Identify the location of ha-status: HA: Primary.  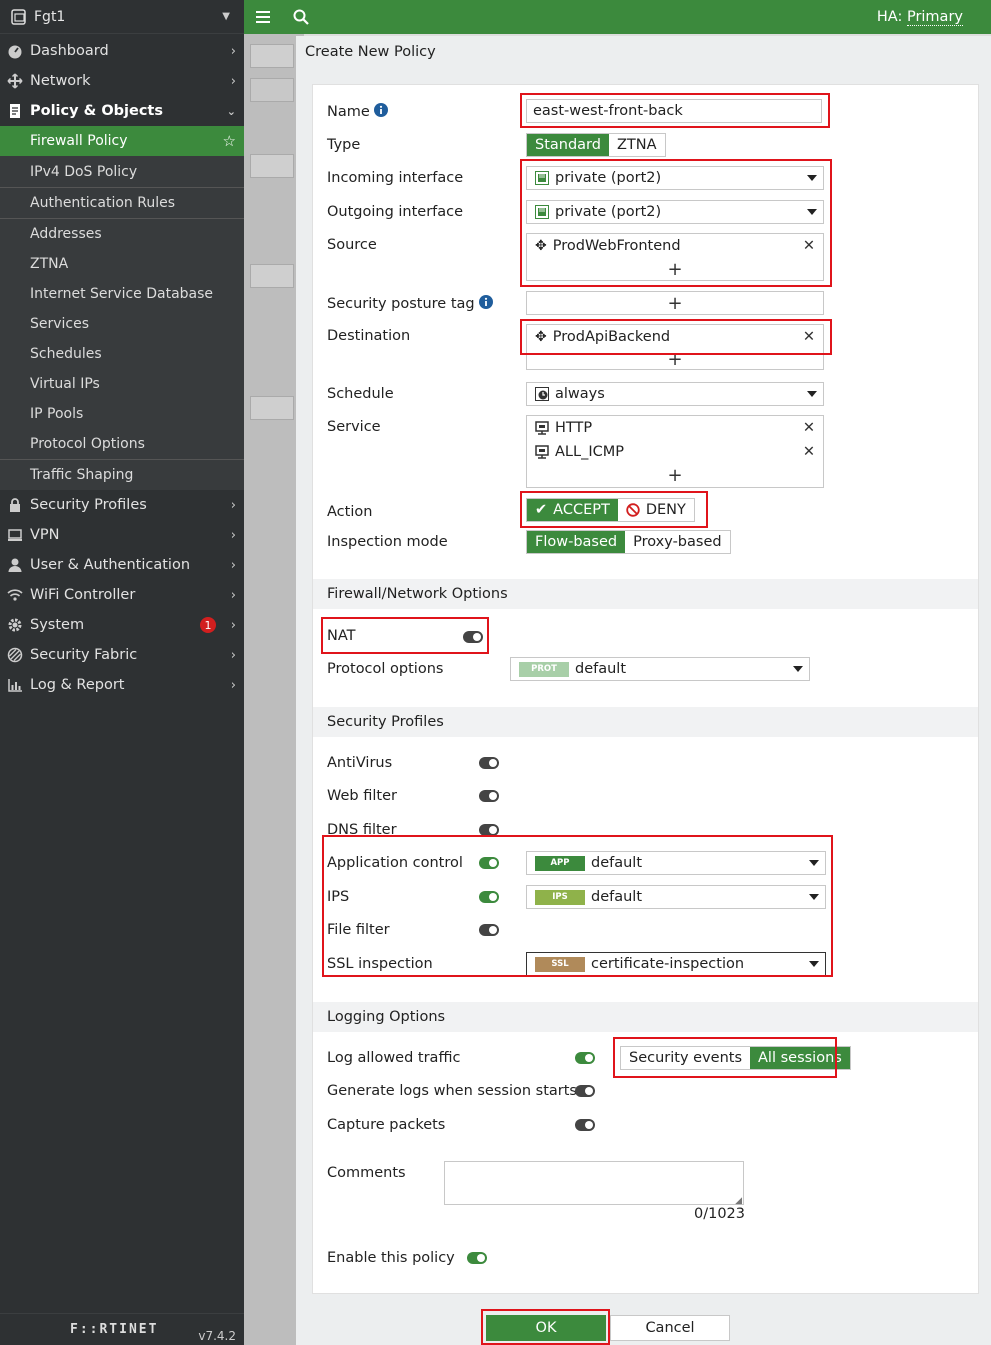
(919, 17).